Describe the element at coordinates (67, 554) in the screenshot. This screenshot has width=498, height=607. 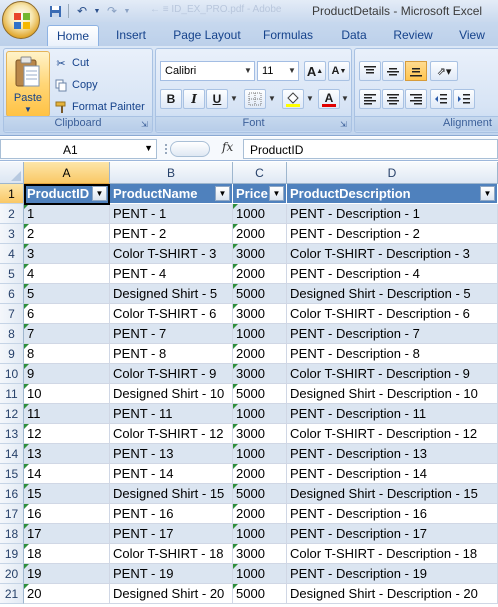
I see `table-cell: 18` at that location.